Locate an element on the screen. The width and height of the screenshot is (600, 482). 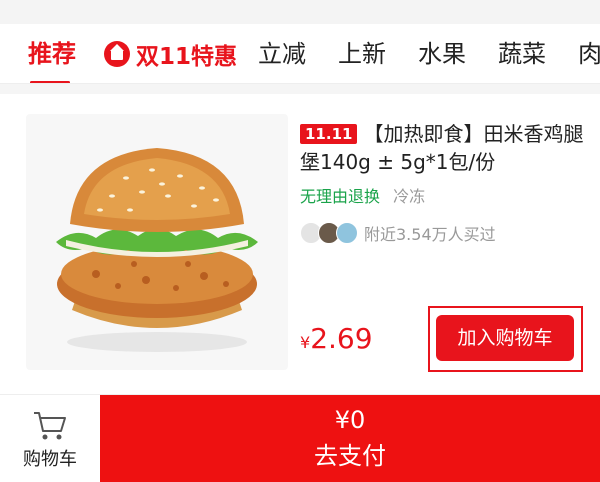
product-tags: 无理由退换 冷冻 is located at coordinates (362, 197).